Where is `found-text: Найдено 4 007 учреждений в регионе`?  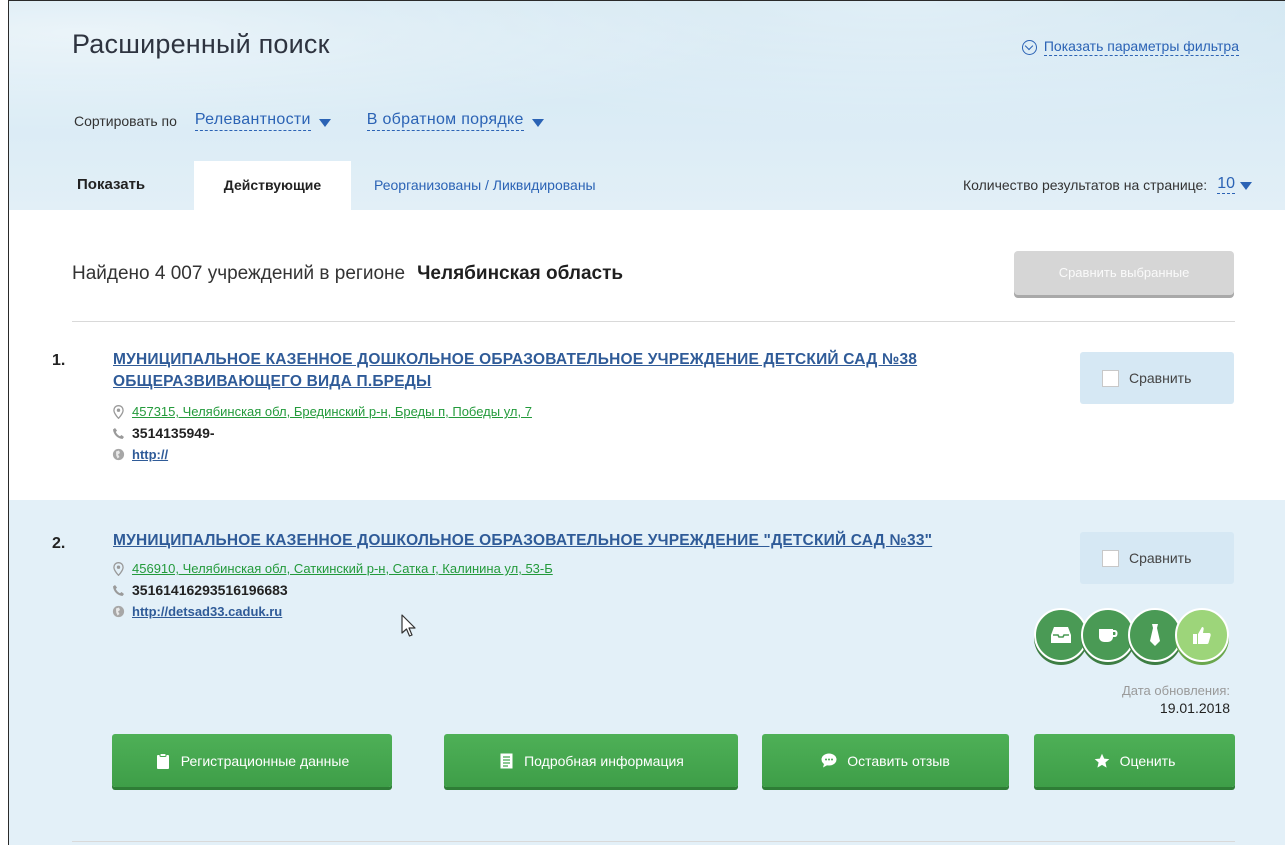
found-text: Найдено 4 007 учреждений в регионе is located at coordinates (239, 273).